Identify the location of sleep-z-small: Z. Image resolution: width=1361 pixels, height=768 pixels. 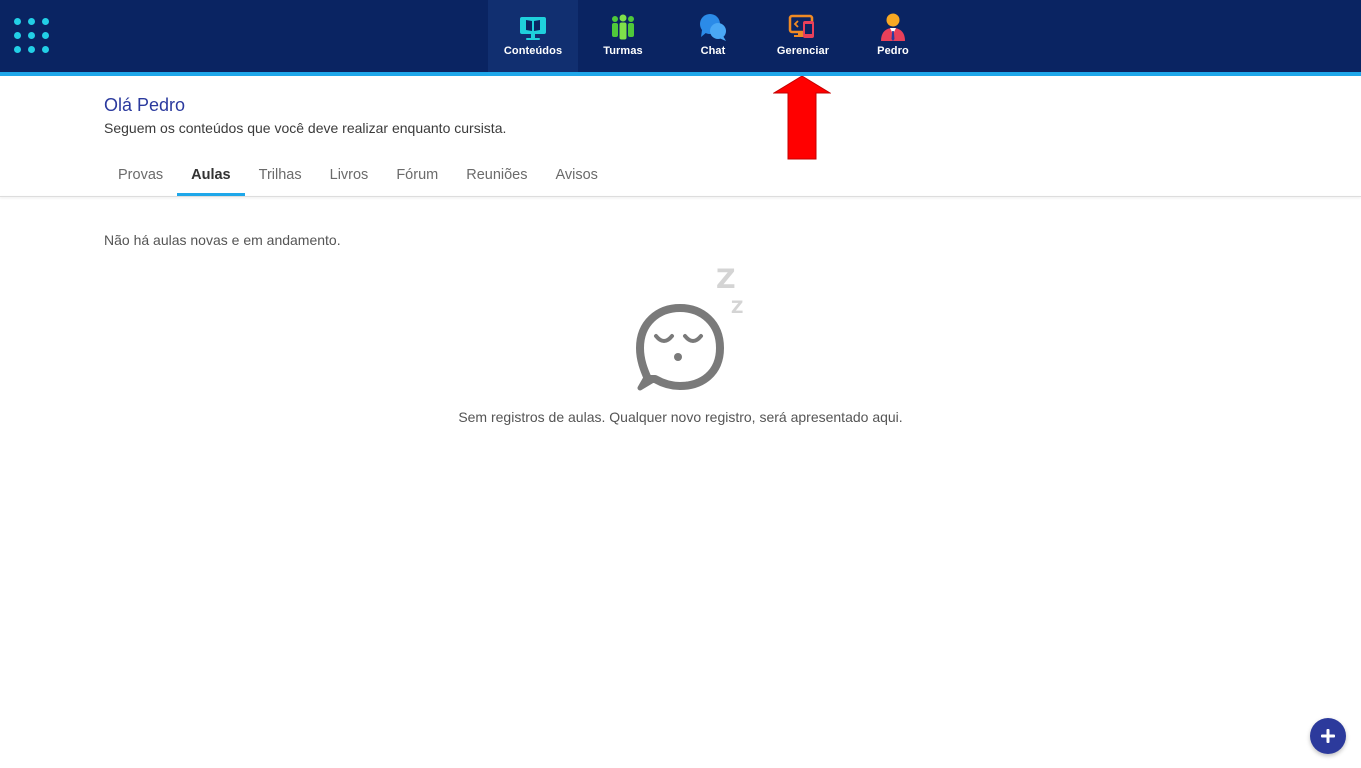
(737, 308).